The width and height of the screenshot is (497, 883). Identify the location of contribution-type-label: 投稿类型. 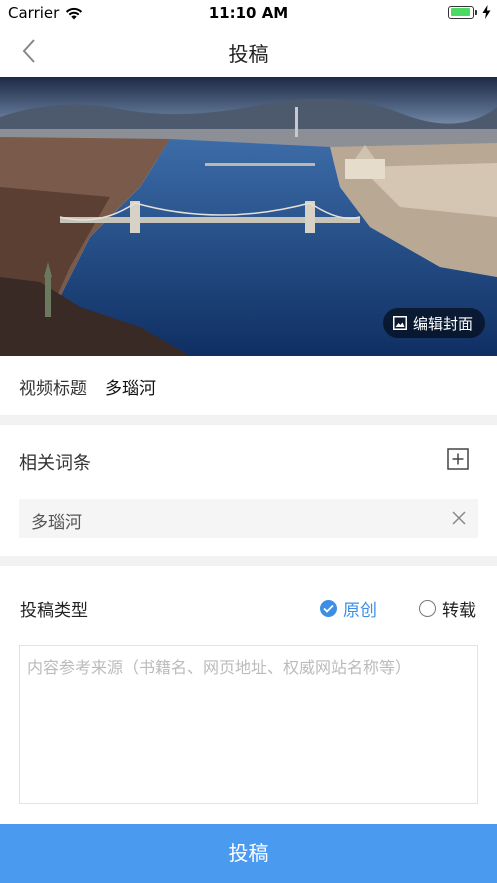
(54, 611).